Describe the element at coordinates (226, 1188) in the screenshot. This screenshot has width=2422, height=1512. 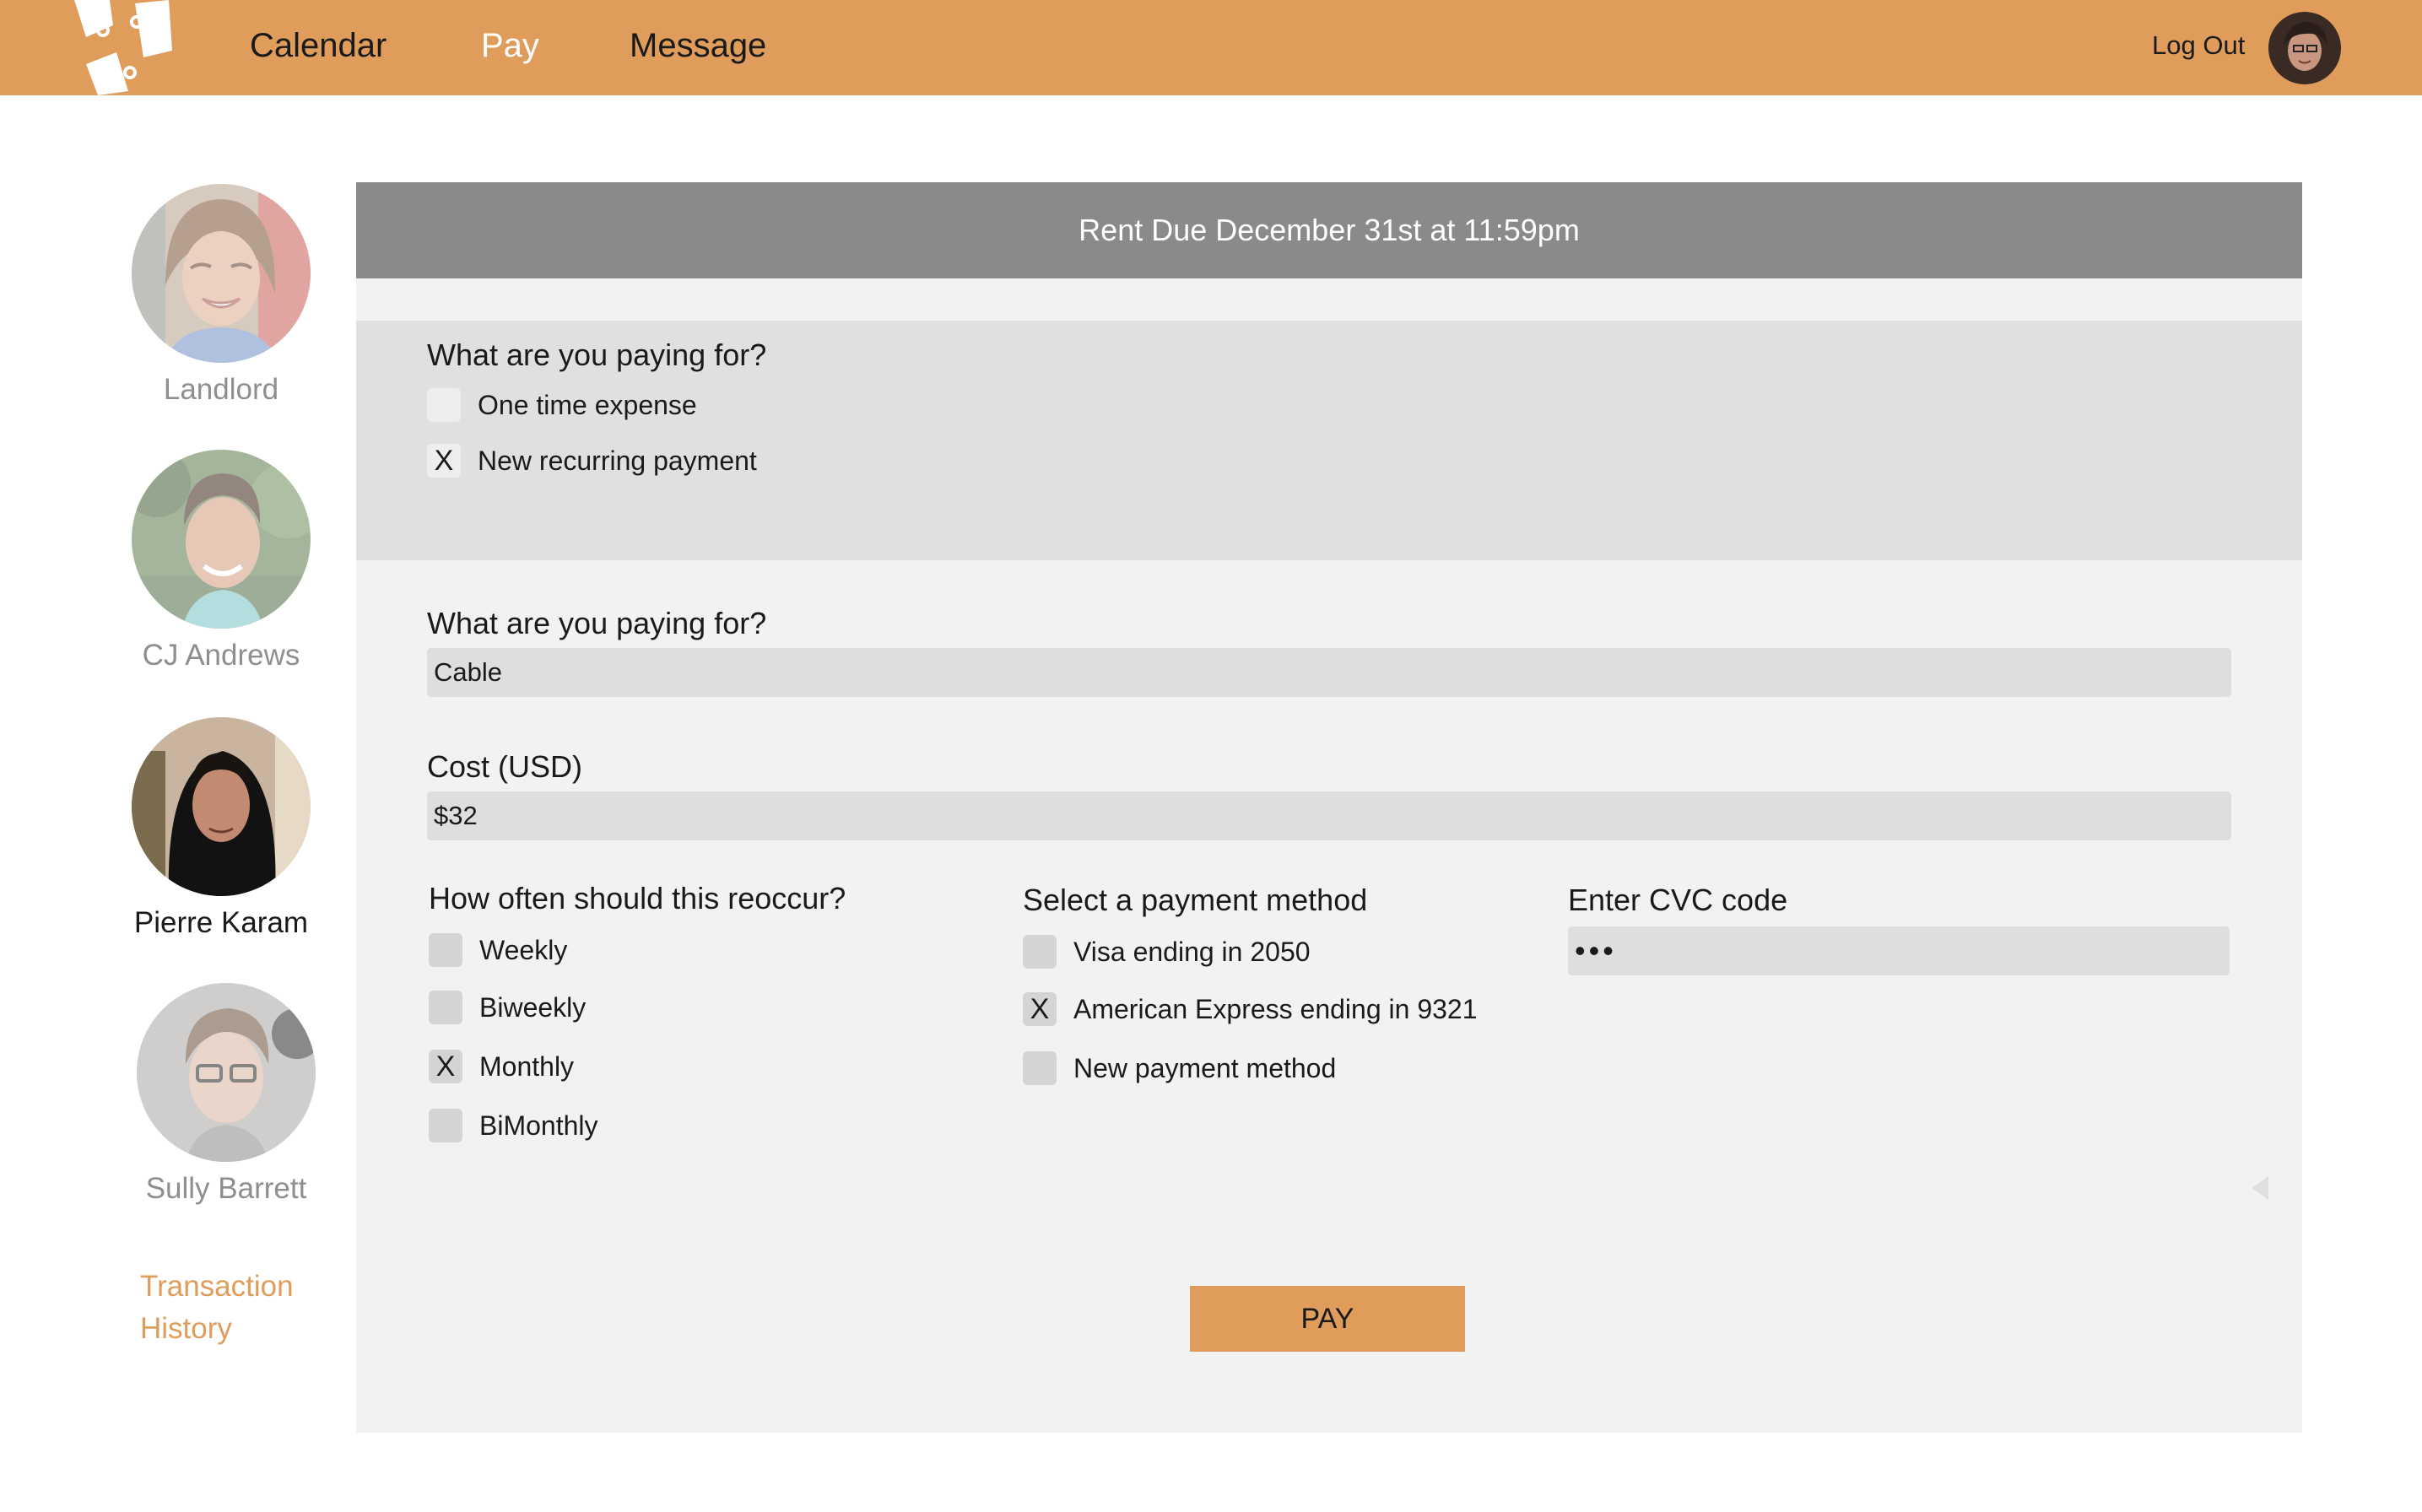
I see `contact-name: Sully Barrett` at that location.